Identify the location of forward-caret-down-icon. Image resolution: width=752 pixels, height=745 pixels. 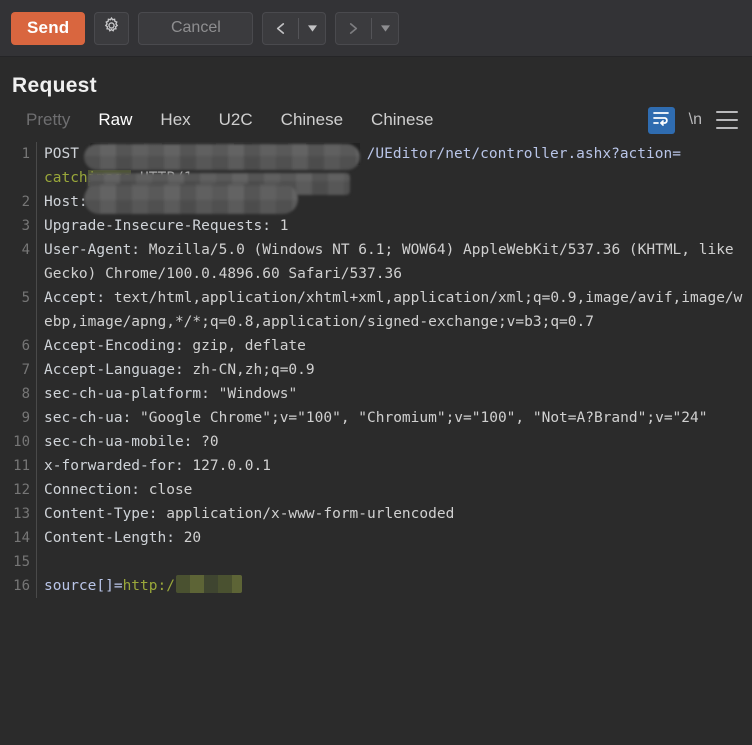
(385, 28).